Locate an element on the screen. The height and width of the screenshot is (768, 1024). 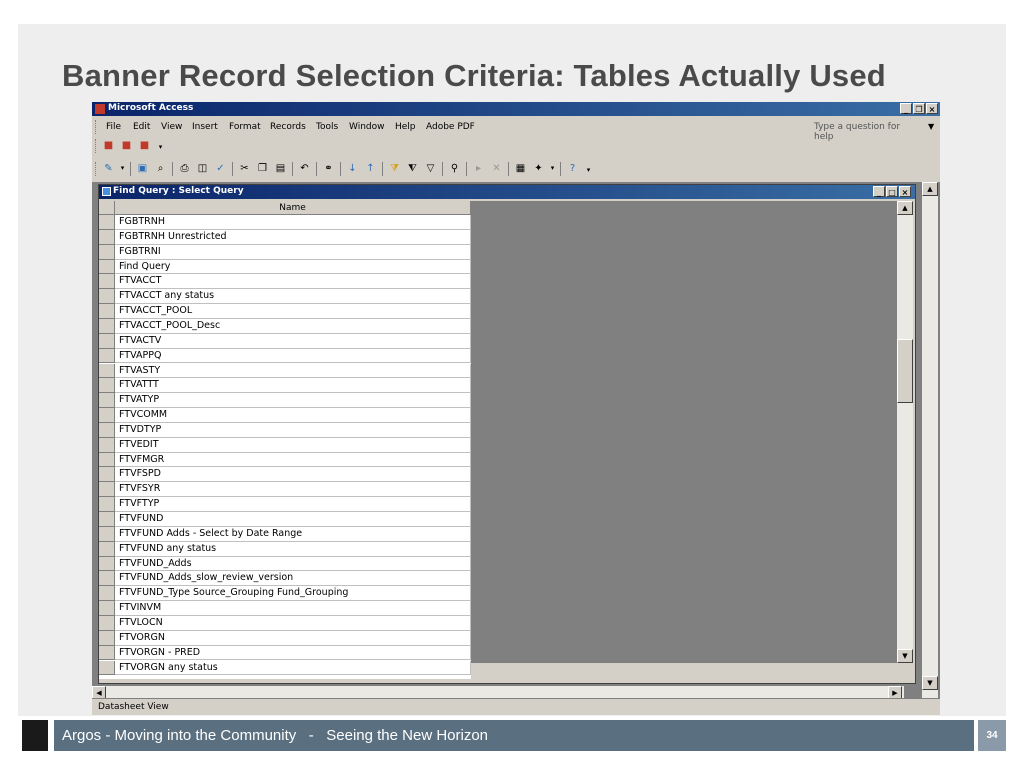
menu-file: File is located at coordinates (113, 127).